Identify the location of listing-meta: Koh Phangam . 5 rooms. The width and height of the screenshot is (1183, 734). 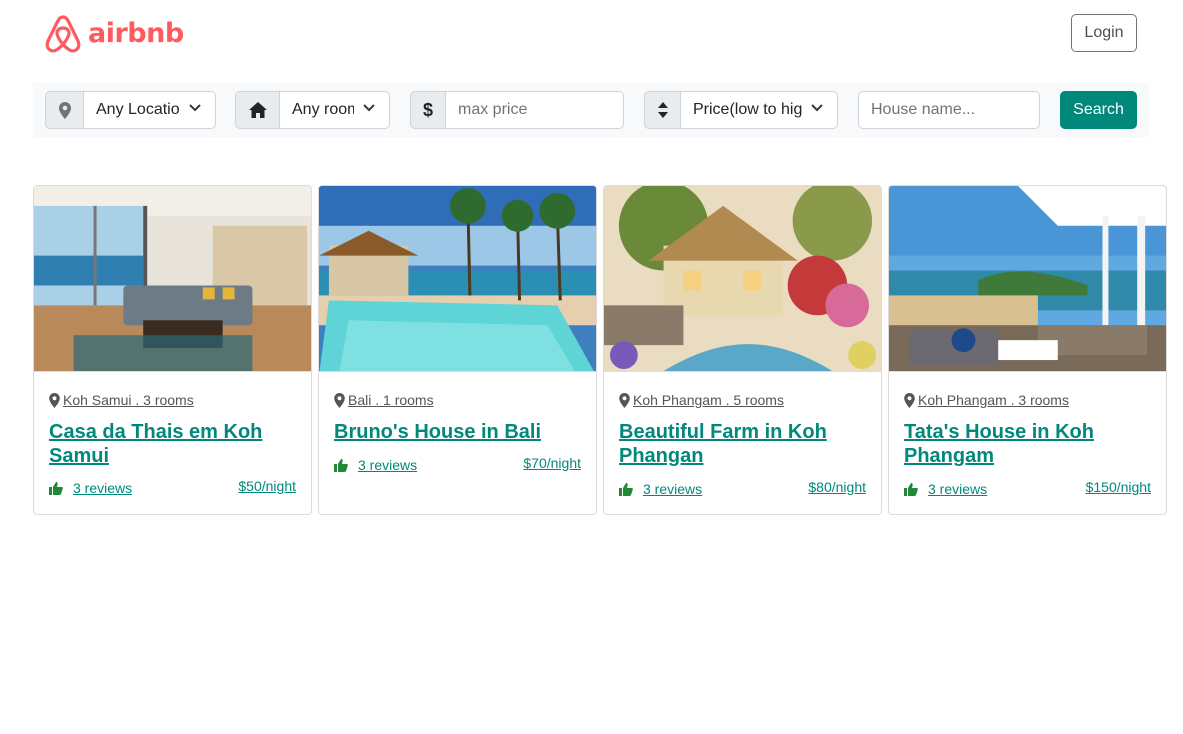
(701, 400).